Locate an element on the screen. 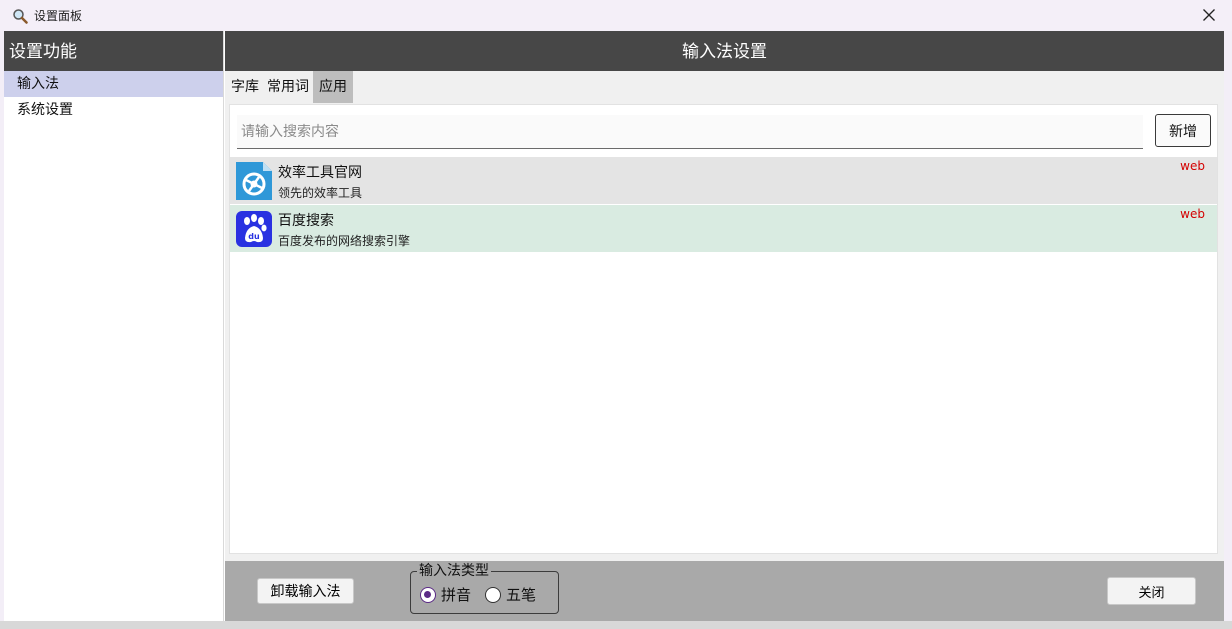 Image resolution: width=1232 pixels, height=629 pixels. ime-type-options: 拼音 五笔 is located at coordinates (485, 594).